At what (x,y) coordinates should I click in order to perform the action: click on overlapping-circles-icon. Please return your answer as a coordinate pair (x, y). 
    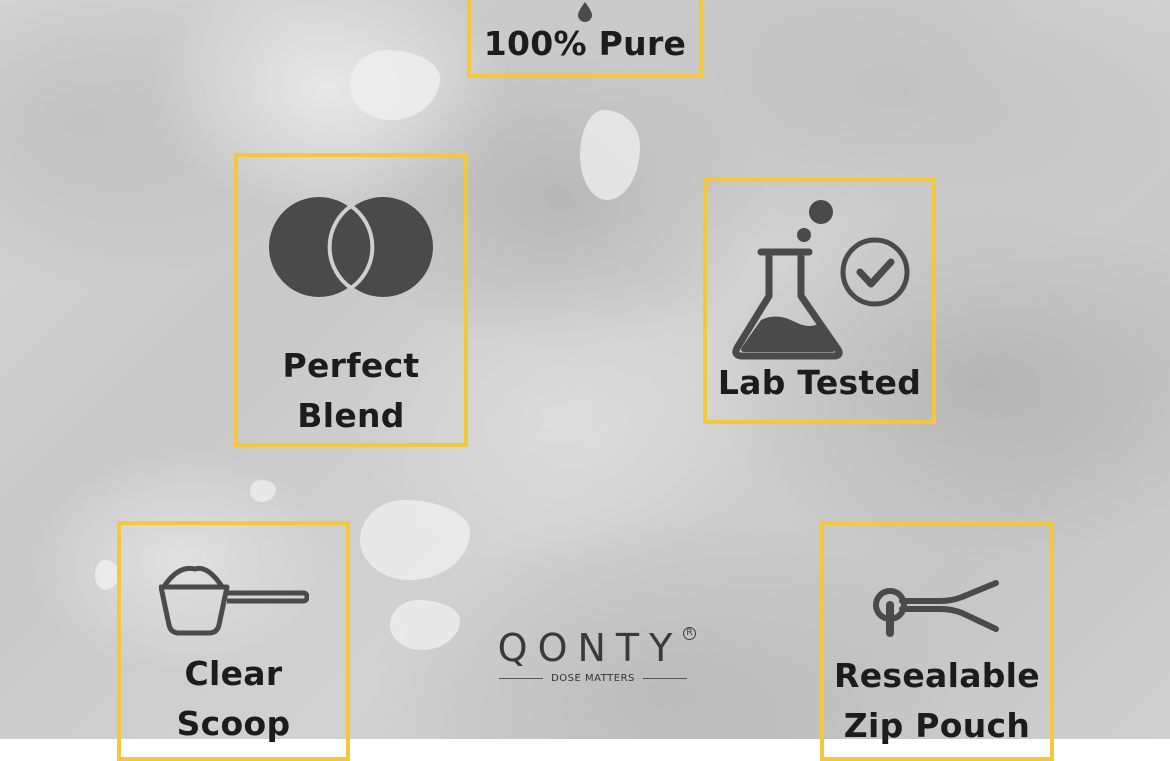
    Looking at the image, I should click on (351, 247).